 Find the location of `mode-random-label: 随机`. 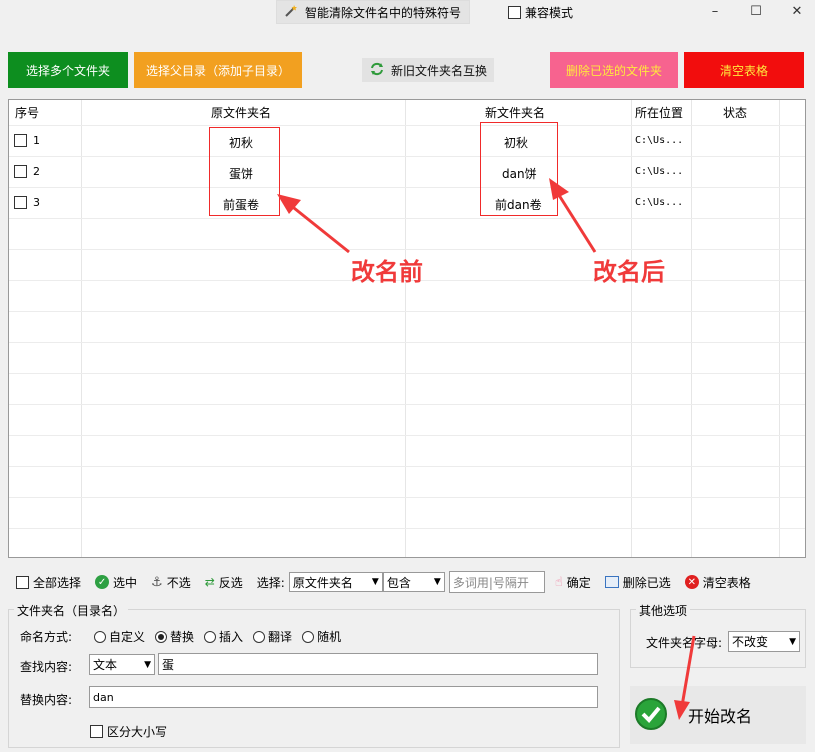

mode-random-label: 随机 is located at coordinates (329, 637).